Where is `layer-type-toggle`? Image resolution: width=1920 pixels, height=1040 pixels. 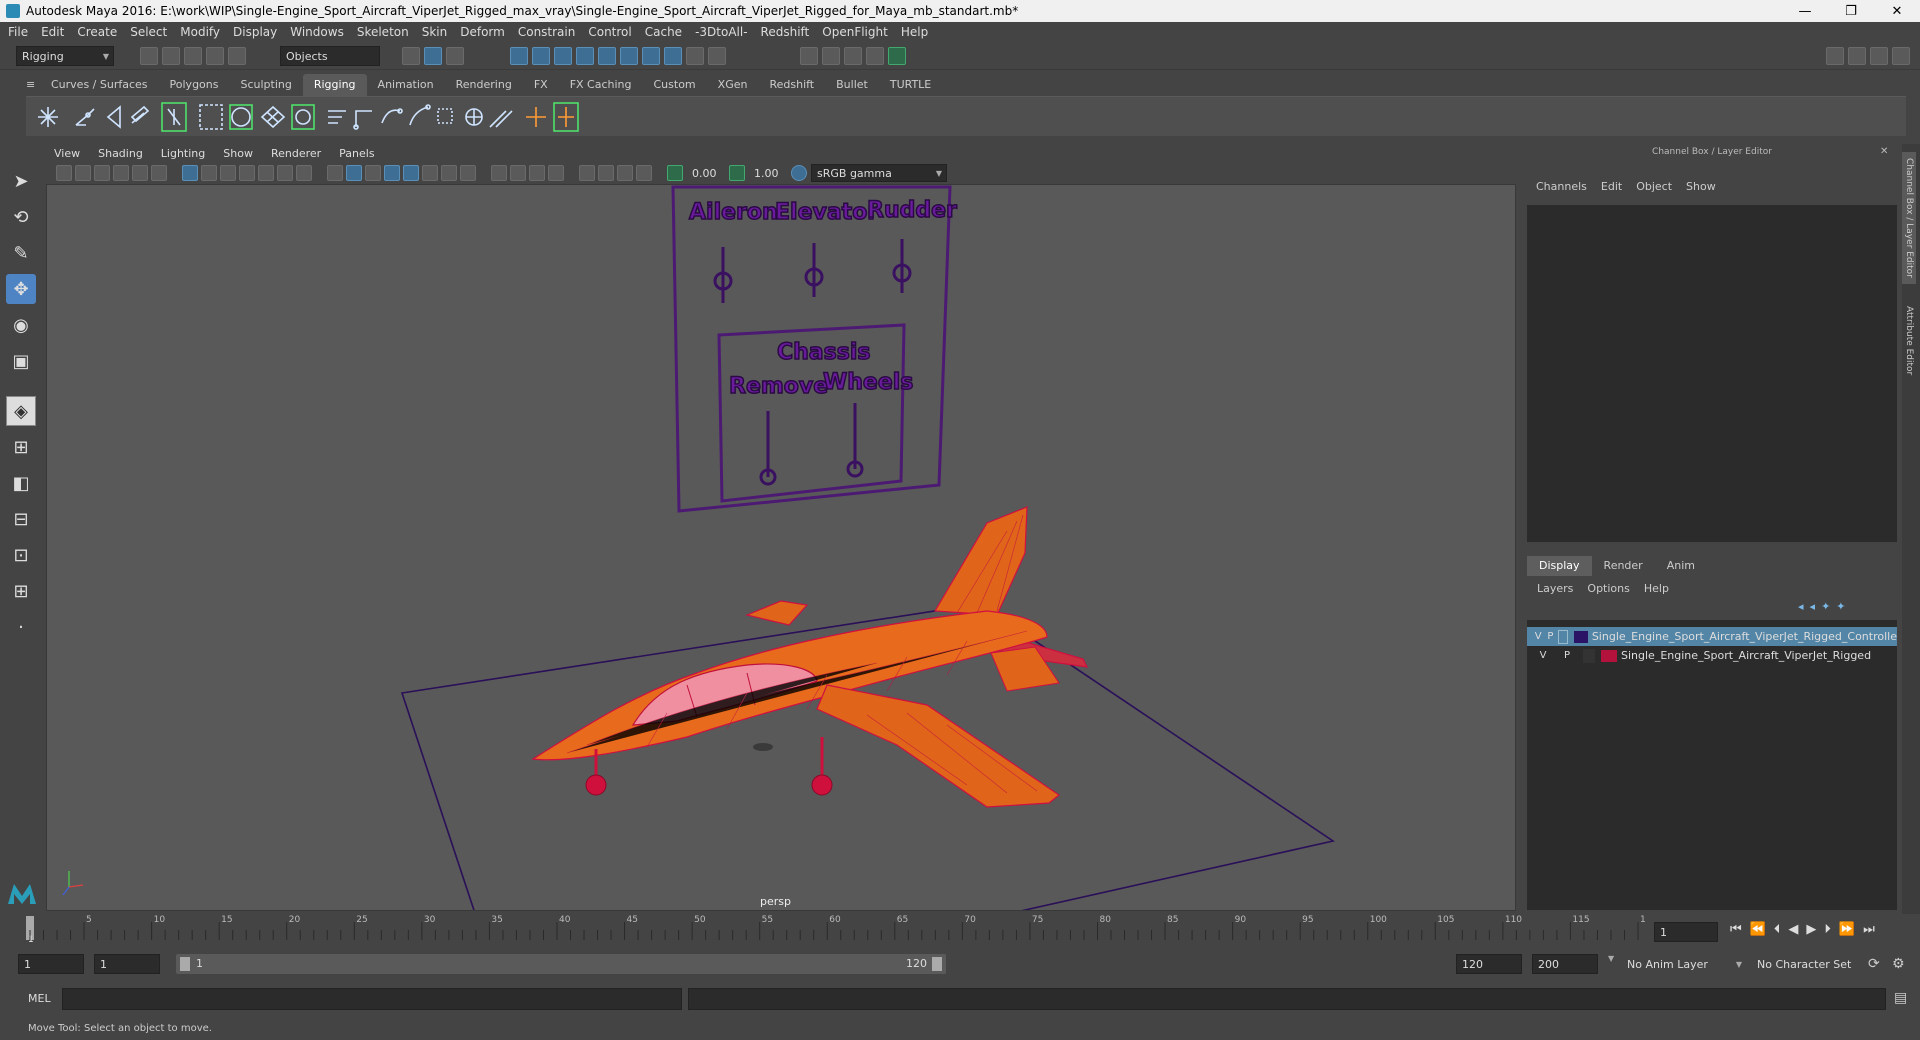 layer-type-toggle is located at coordinates (1563, 636).